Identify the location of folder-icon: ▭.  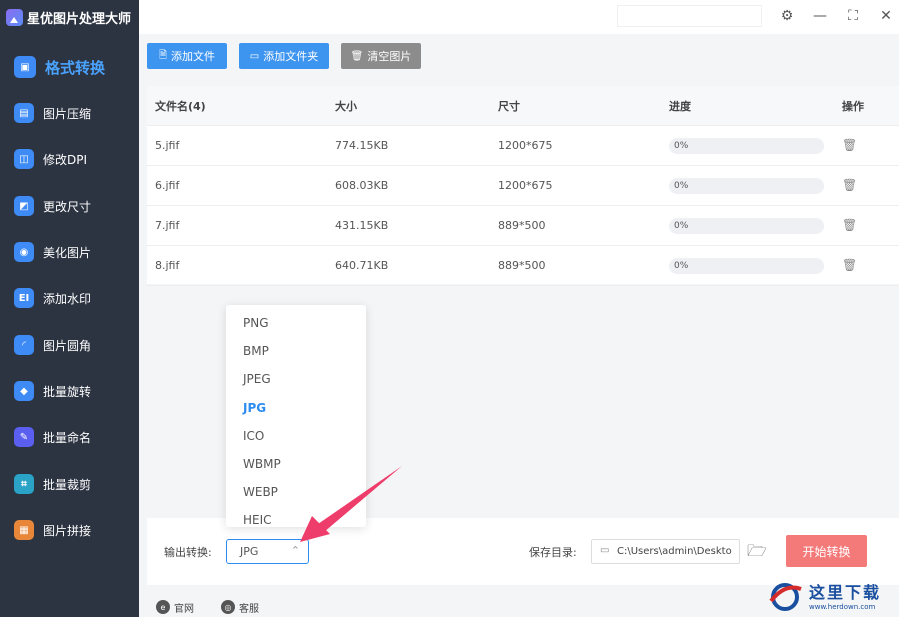
(254, 56).